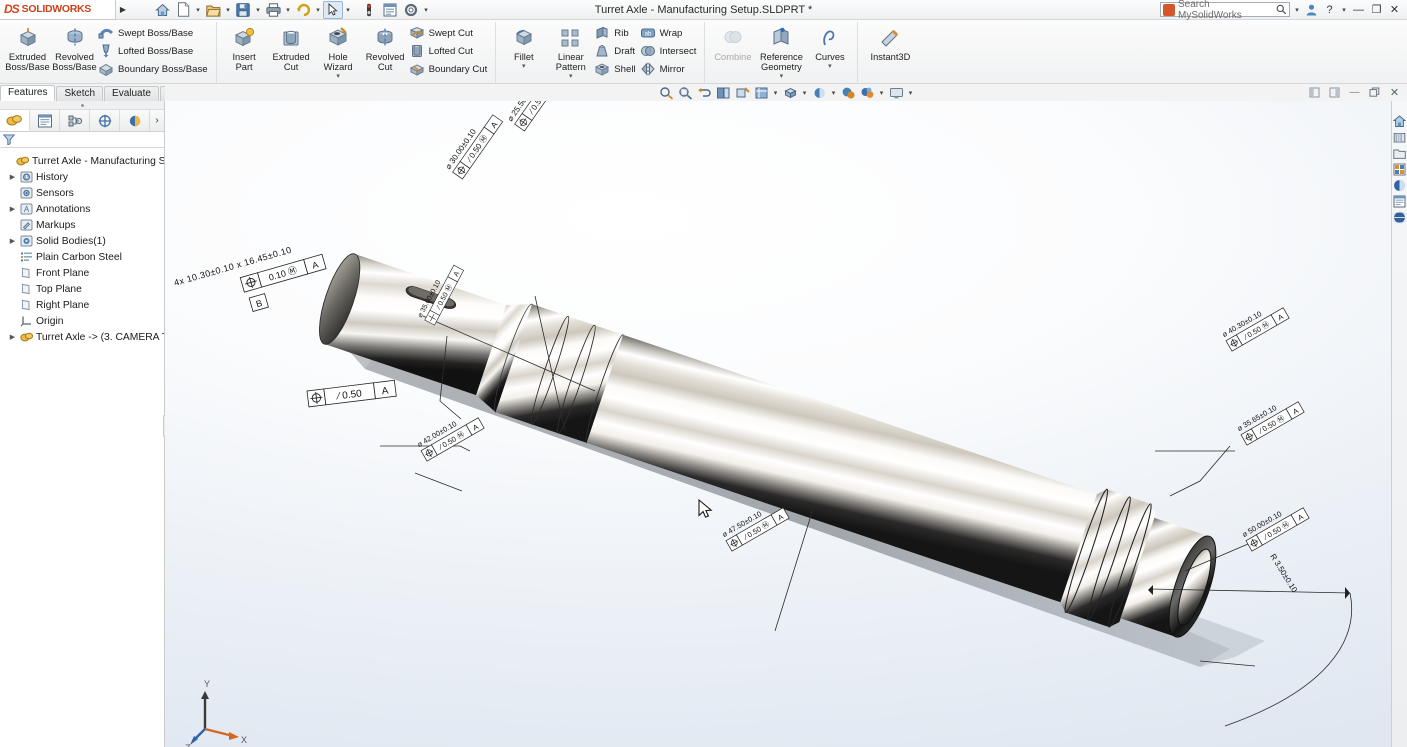  Describe the element at coordinates (782, 77) in the screenshot. I see `reference-geometry-dropdown-icon: ▾` at that location.